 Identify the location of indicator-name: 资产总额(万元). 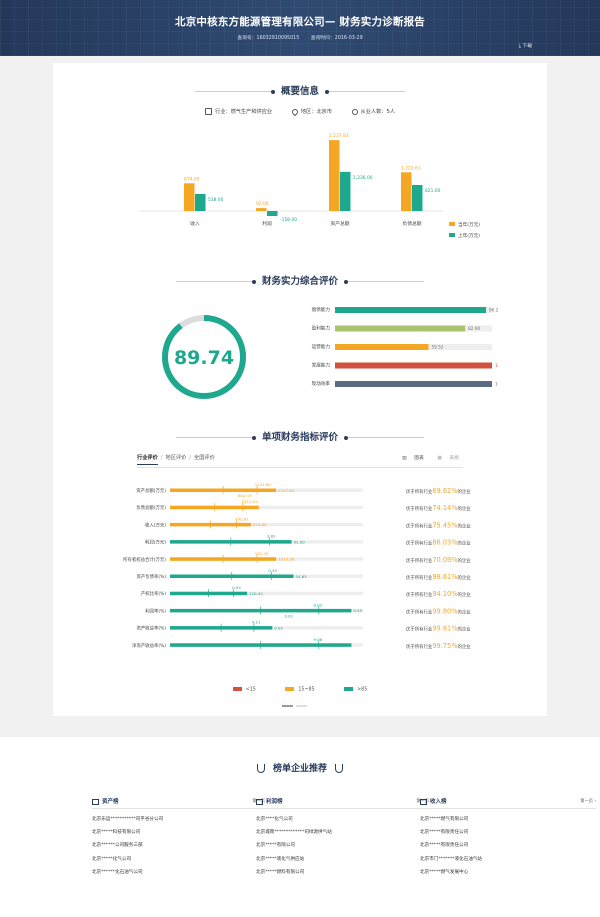
(151, 490).